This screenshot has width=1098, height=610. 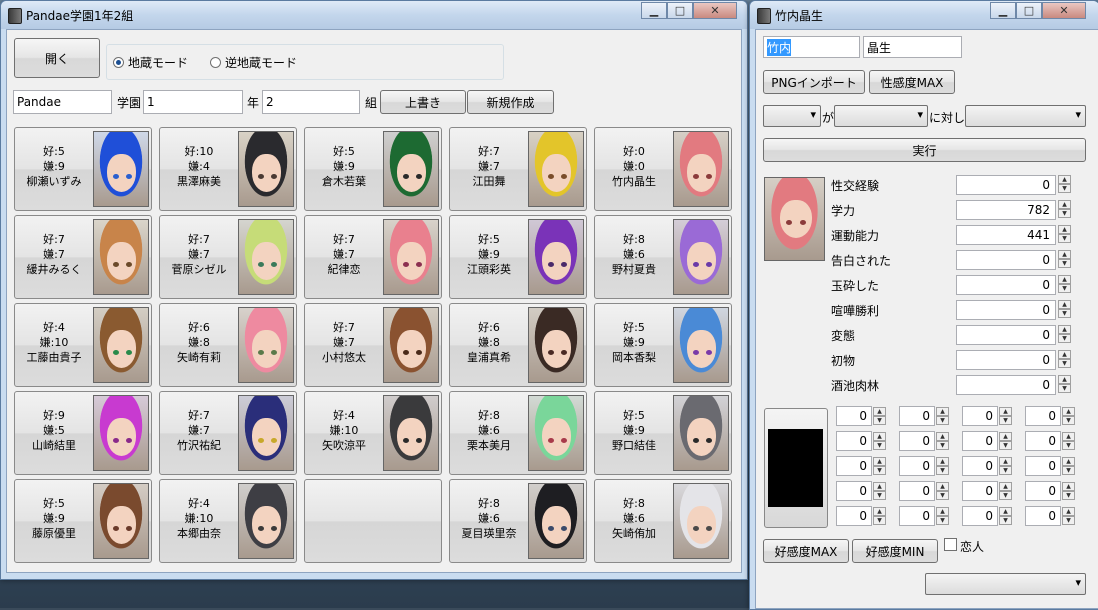 What do you see at coordinates (663, 433) in the screenshot?
I see `student-card: 好:5 嫌:9 野口結佳` at bounding box center [663, 433].